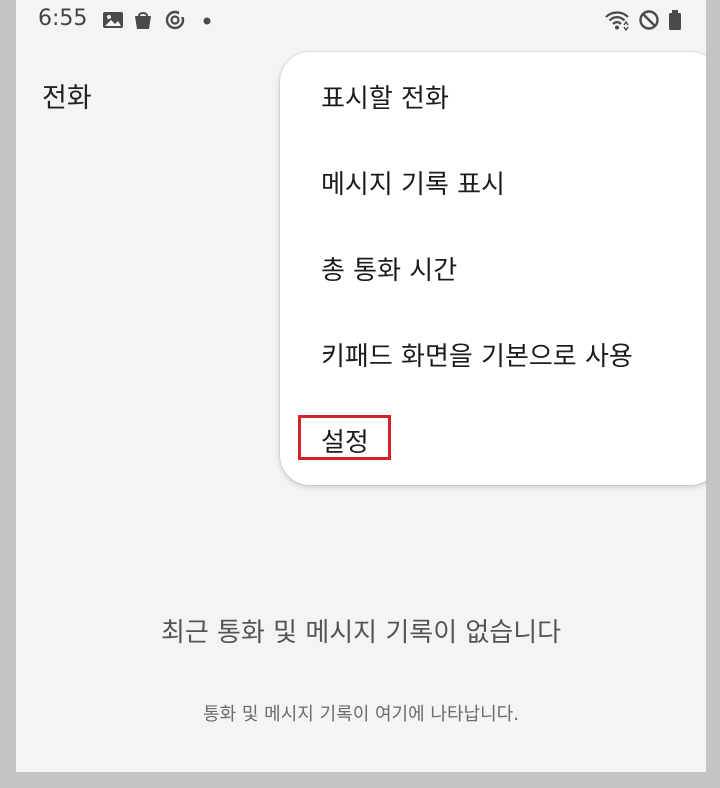 This screenshot has width=720, height=788. Describe the element at coordinates (67, 98) in the screenshot. I see `page-title: 전화` at that location.